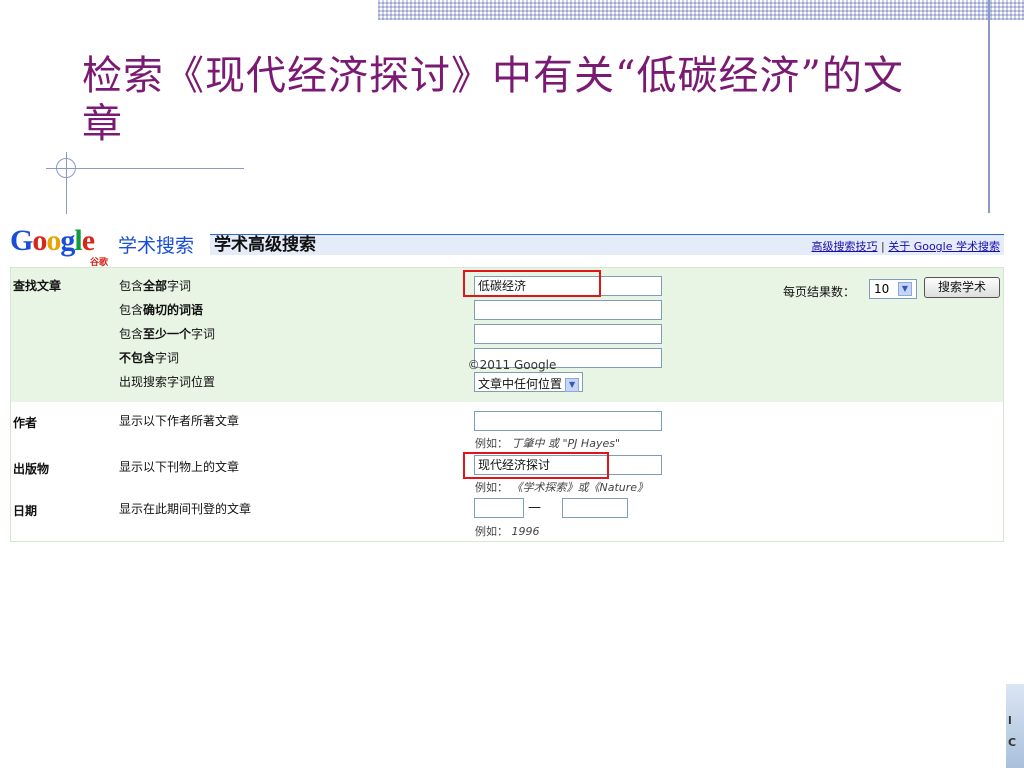  What do you see at coordinates (1015, 726) in the screenshot?
I see `corner-decoration: l C` at bounding box center [1015, 726].